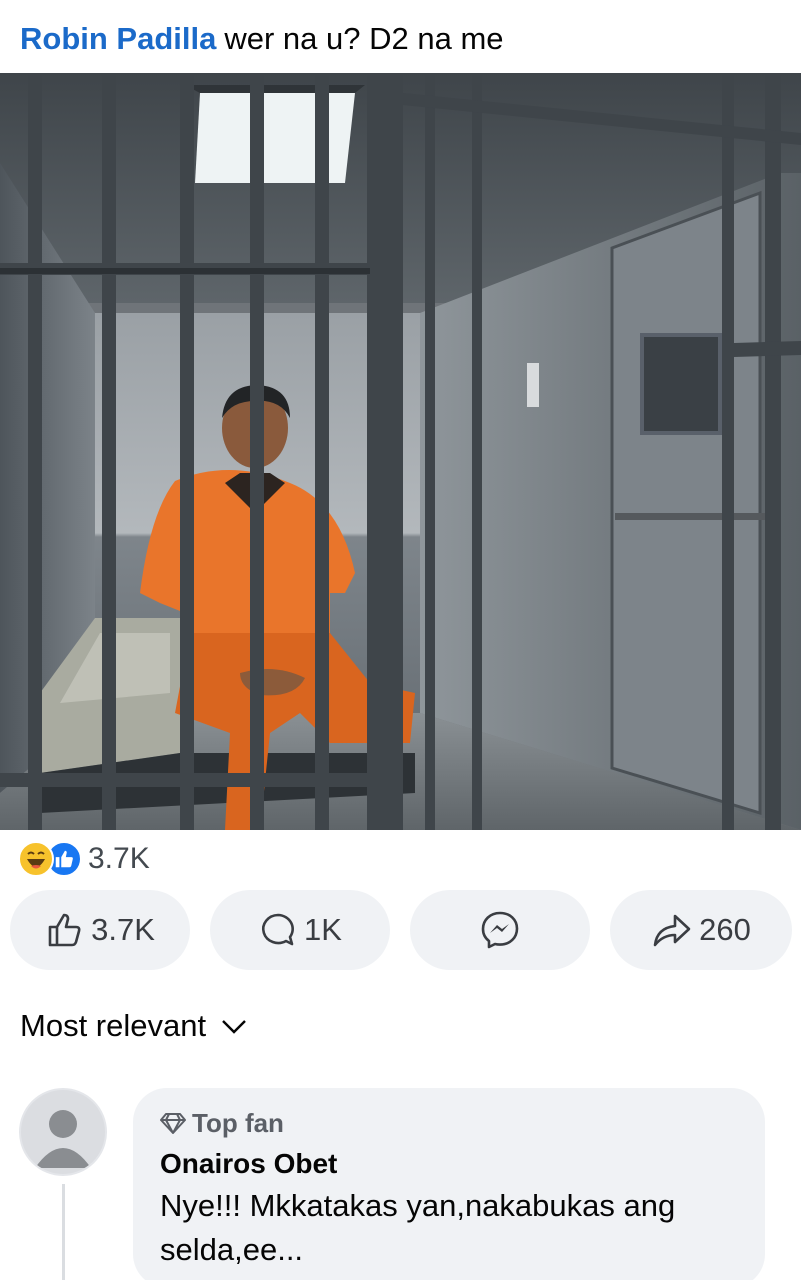  I want to click on badge-label: Top fan, so click(238, 1122).